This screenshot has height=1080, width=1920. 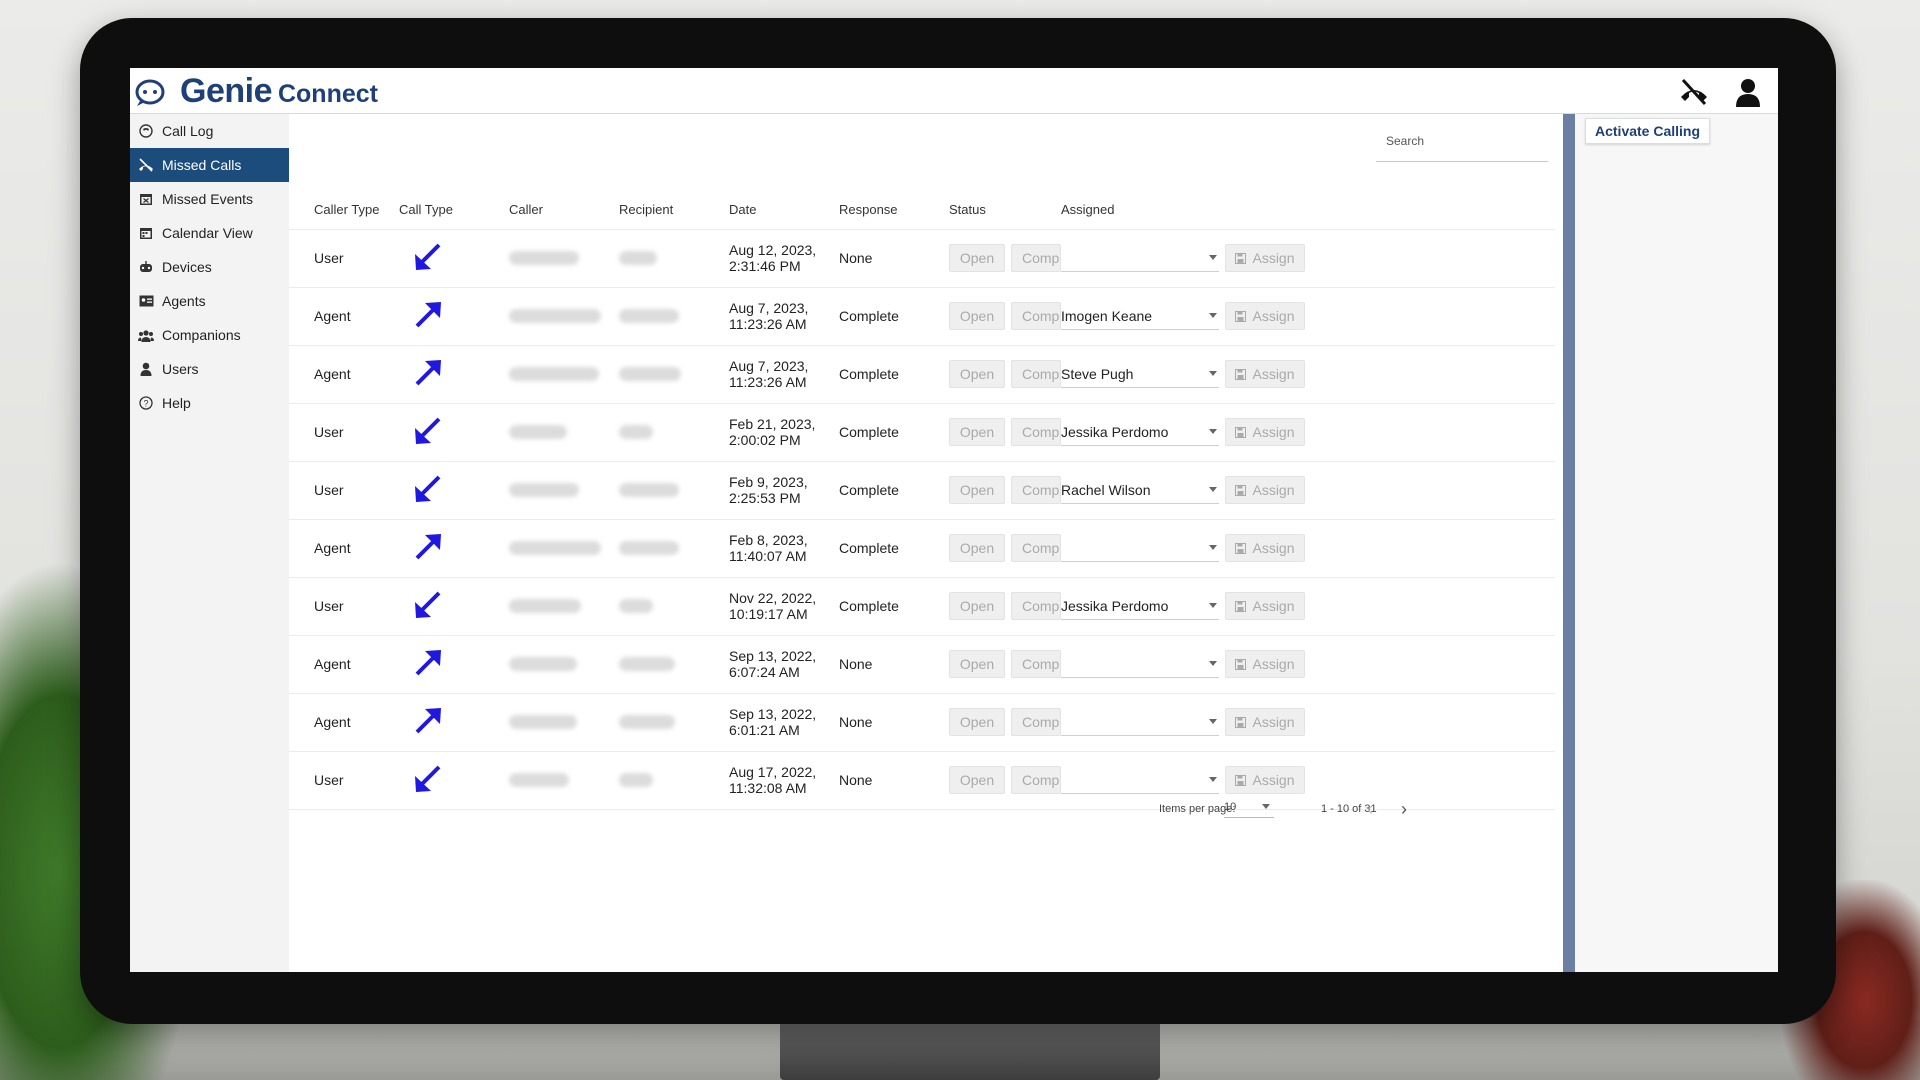 What do you see at coordinates (209, 301) in the screenshot?
I see `sidebar-item-agents: Agents` at bounding box center [209, 301].